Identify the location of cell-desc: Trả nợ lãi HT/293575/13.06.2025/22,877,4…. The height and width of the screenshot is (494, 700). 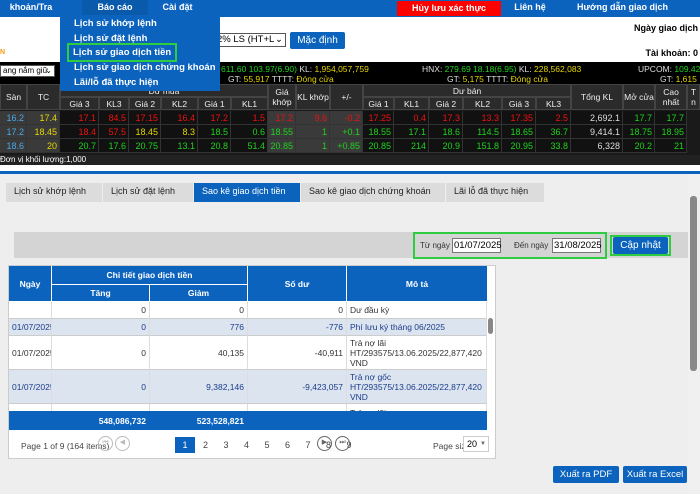
(417, 353).